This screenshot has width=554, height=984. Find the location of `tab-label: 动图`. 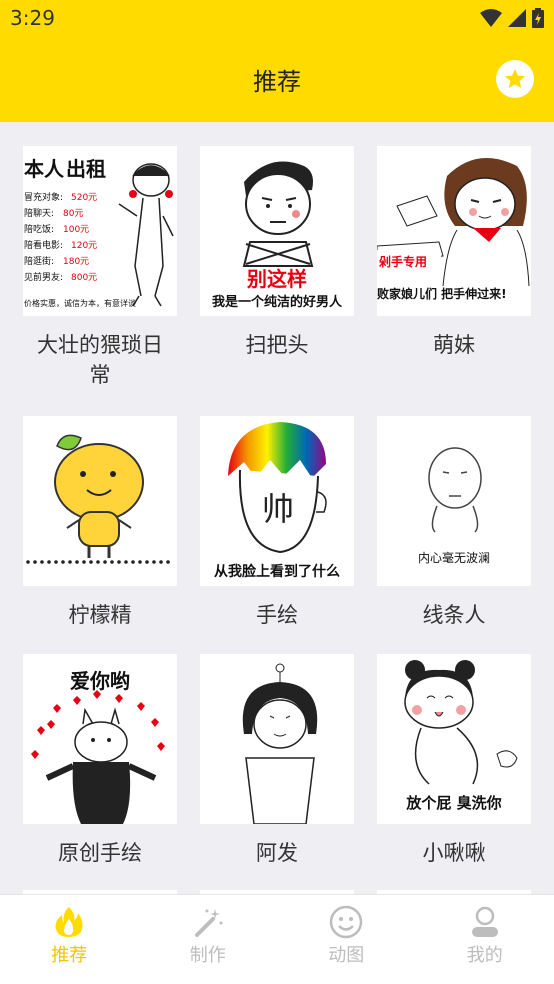

tab-label: 动图 is located at coordinates (346, 955).